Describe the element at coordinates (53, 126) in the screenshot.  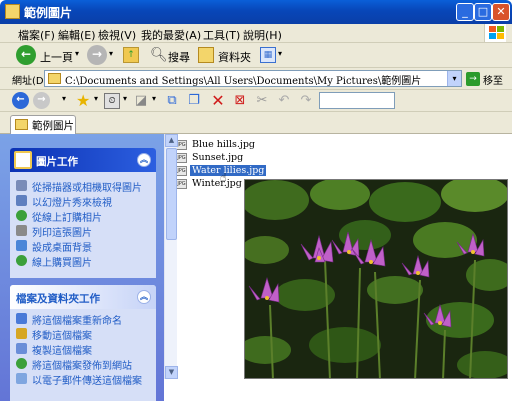
I see `tab-label: 範例圖片` at that location.